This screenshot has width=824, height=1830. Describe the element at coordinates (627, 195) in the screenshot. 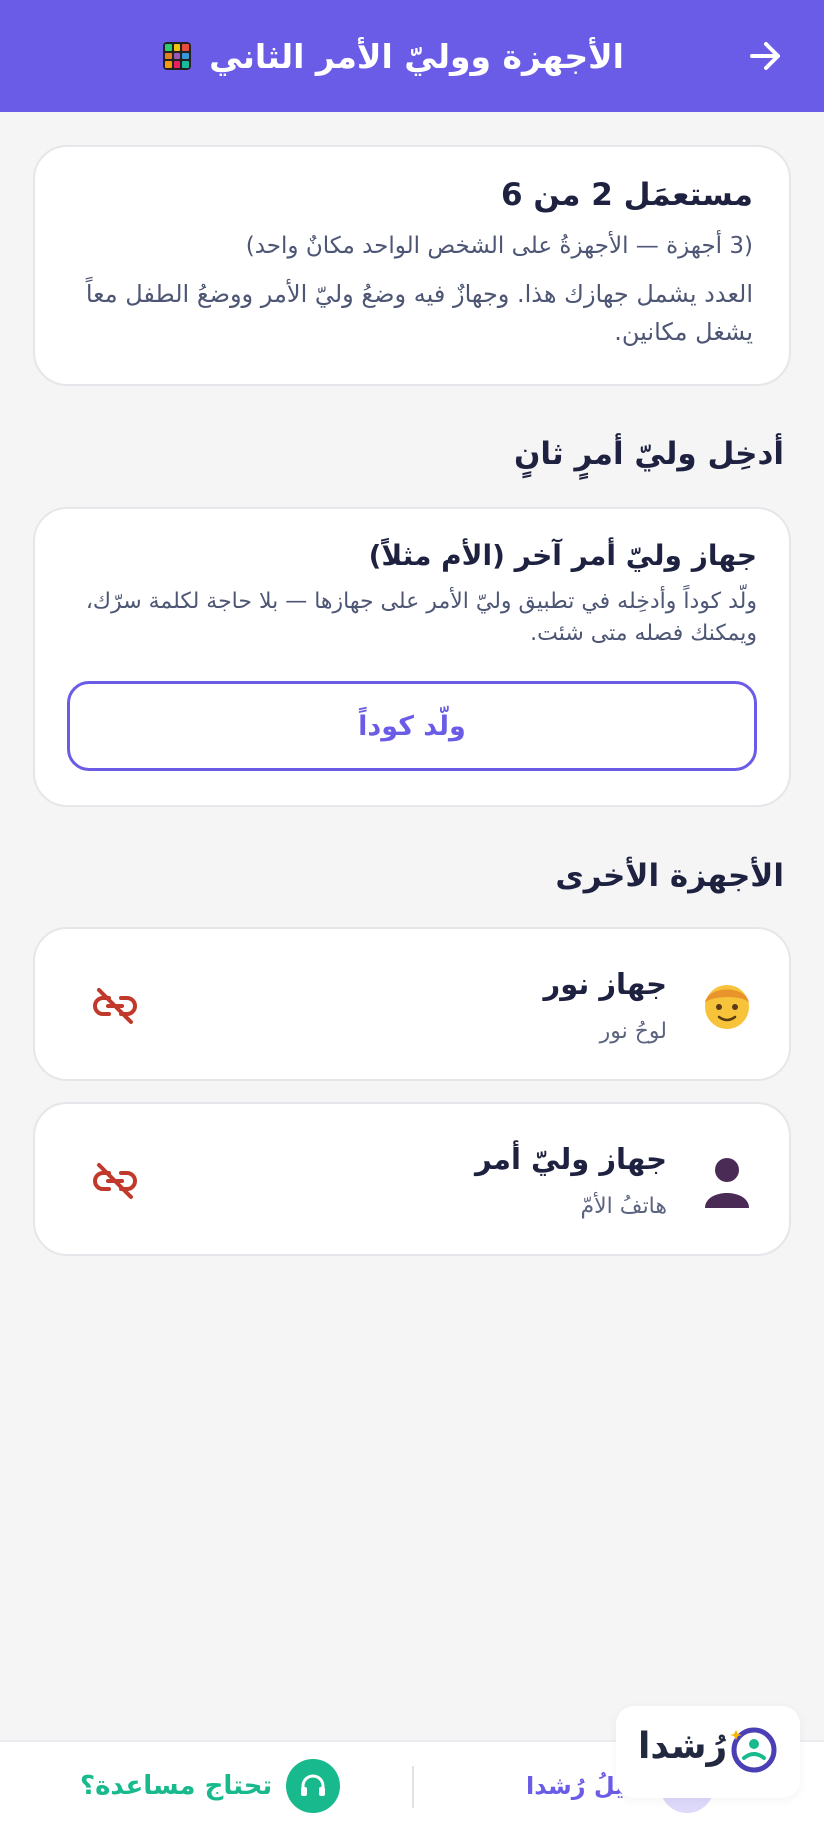

I see `usage-title: مستعمَل 2 من 6` at that location.